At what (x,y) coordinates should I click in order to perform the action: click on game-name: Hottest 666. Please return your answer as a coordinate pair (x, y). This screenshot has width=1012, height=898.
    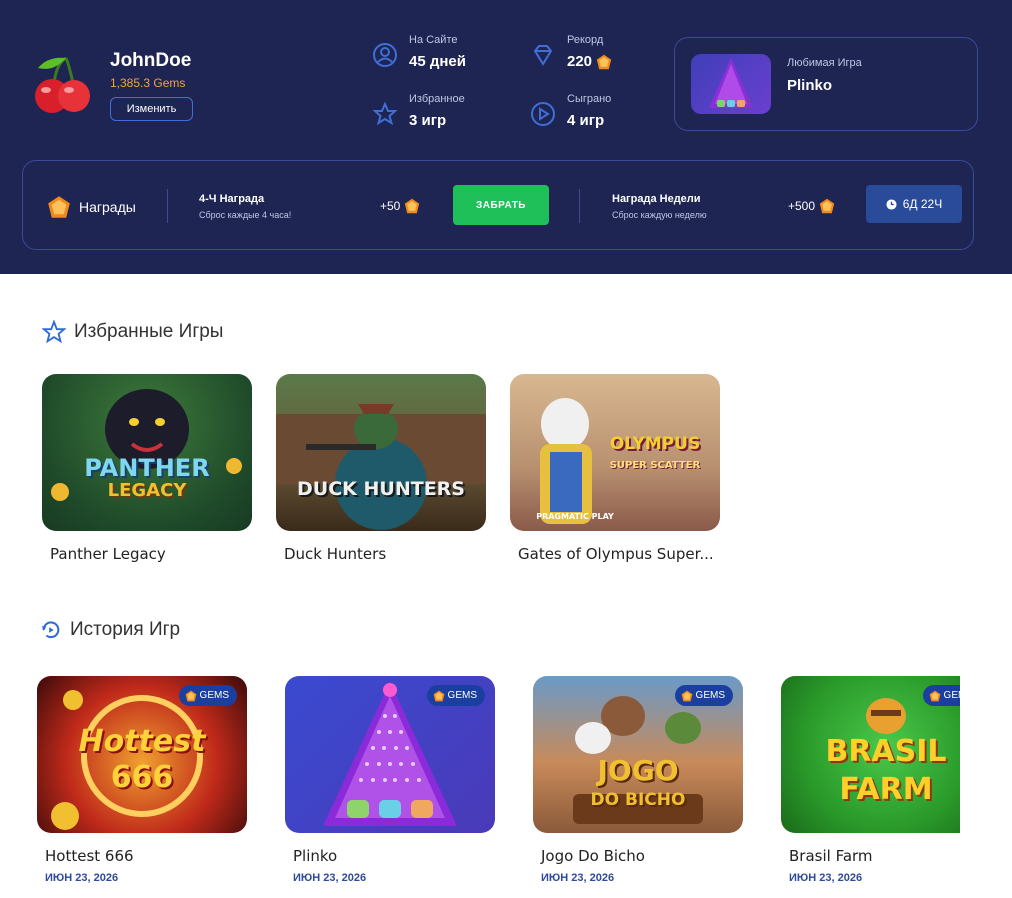
    Looking at the image, I should click on (89, 856).